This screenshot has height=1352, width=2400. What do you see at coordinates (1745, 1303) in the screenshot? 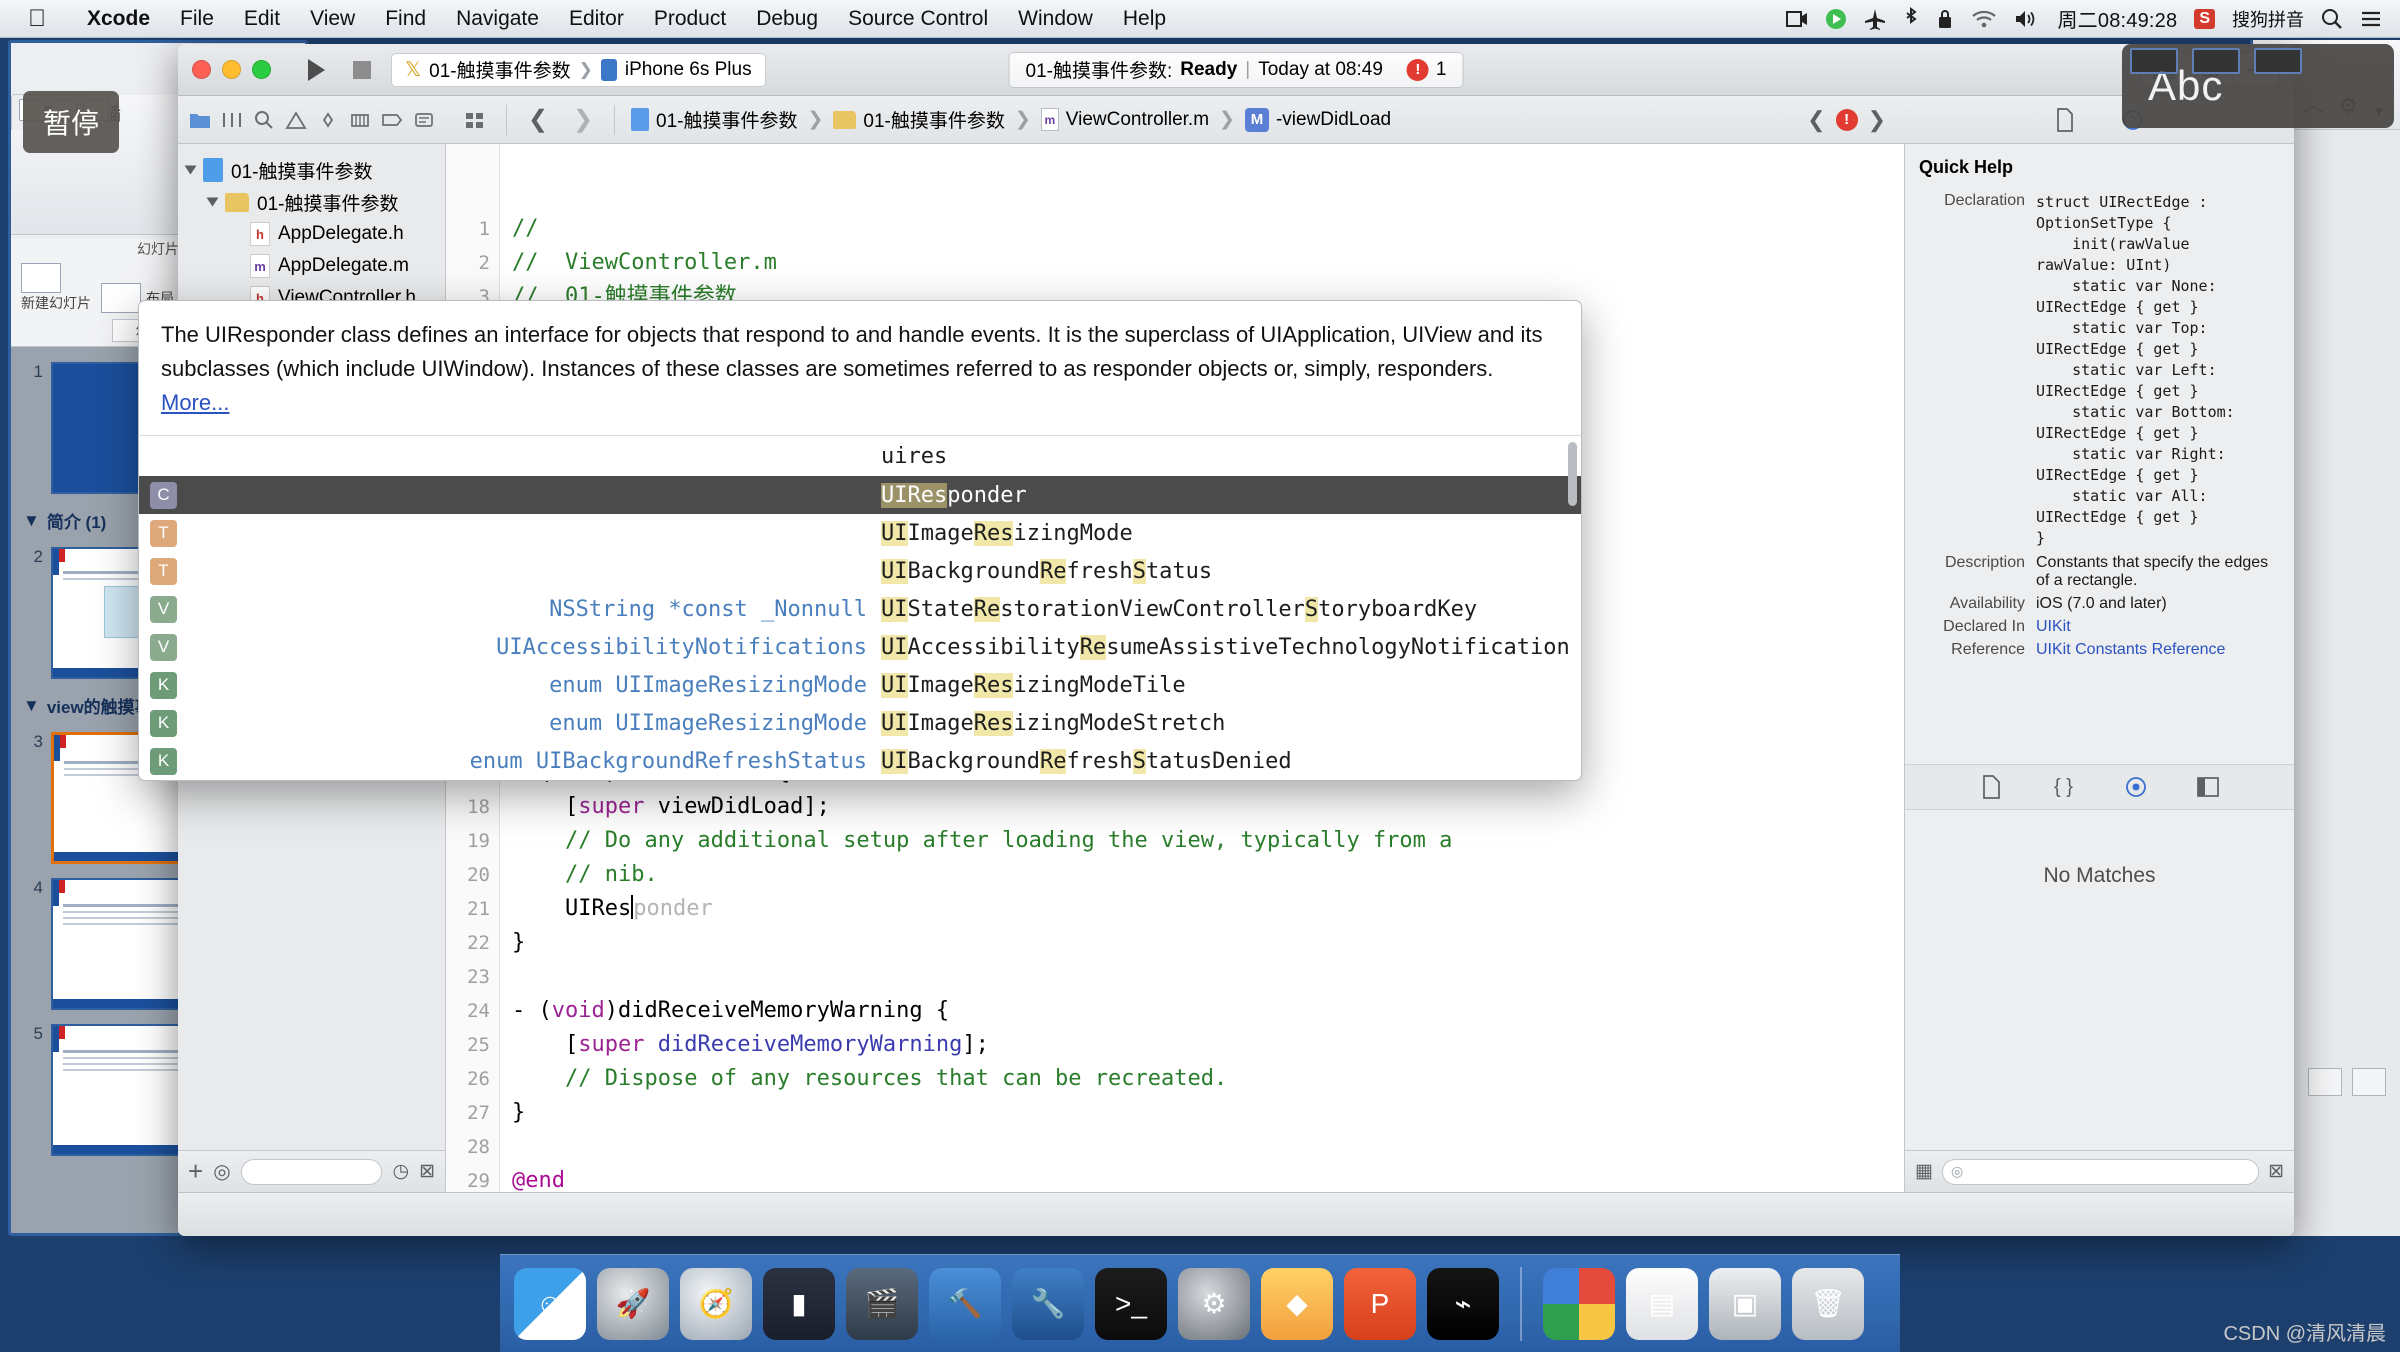
I see `downloads-stack-icon: ▣` at bounding box center [1745, 1303].